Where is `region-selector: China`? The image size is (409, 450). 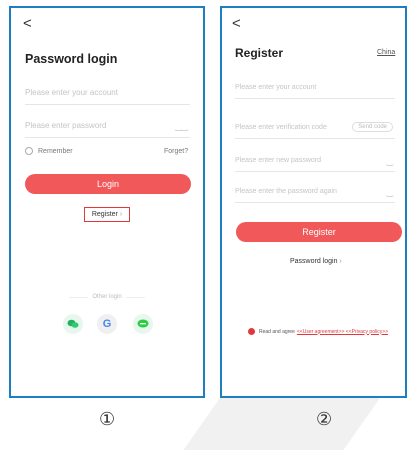 region-selector: China is located at coordinates (386, 52).